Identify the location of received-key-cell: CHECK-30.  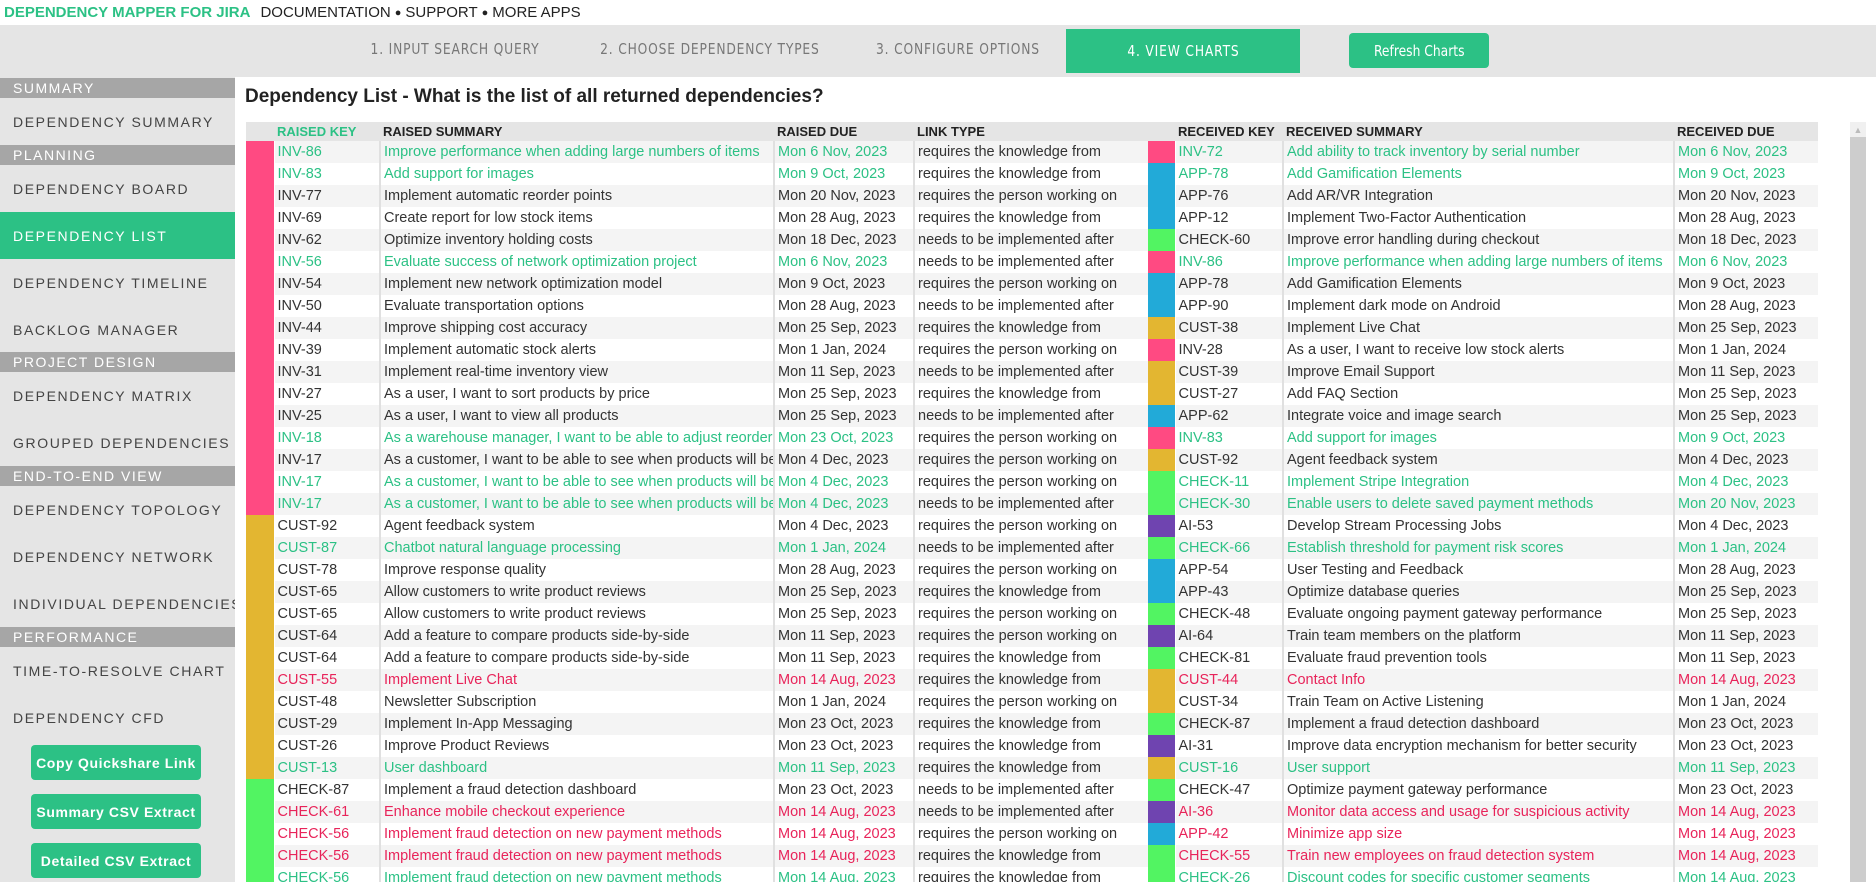
(1229, 504).